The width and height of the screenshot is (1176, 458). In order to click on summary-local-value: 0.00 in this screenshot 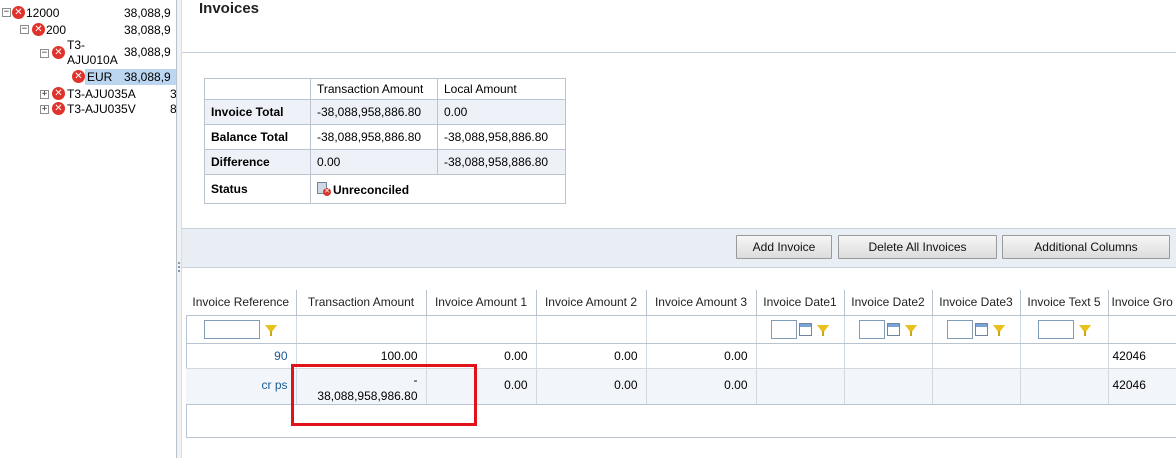, I will do `click(501, 112)`.